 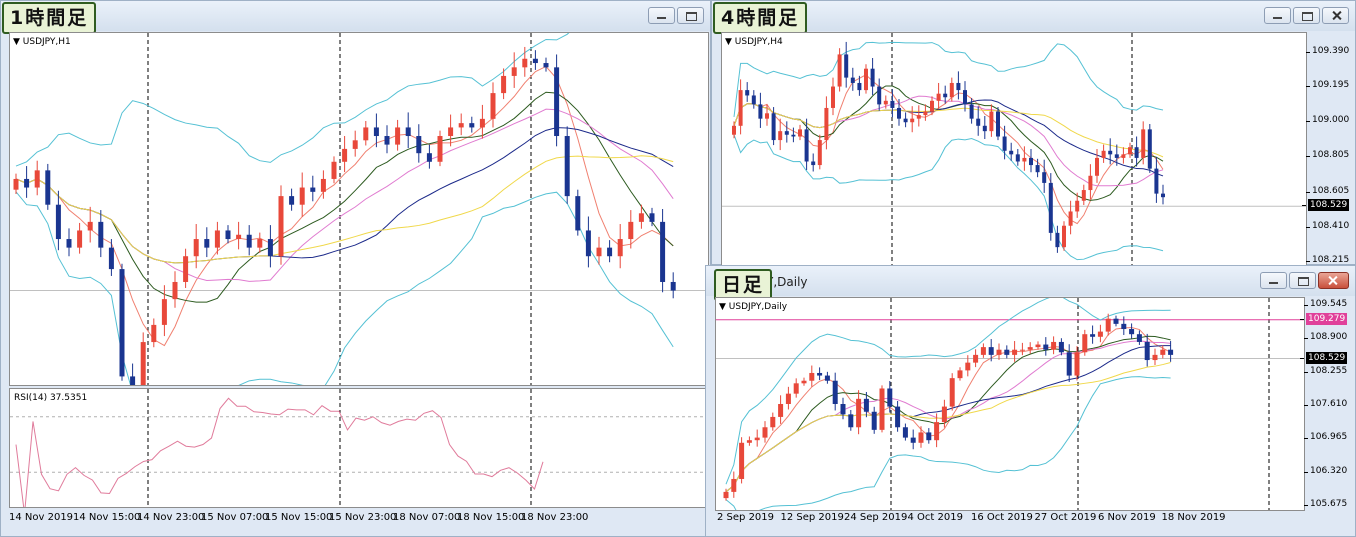 What do you see at coordinates (355, 16) in the screenshot?
I see `h1-titlebar` at bounding box center [355, 16].